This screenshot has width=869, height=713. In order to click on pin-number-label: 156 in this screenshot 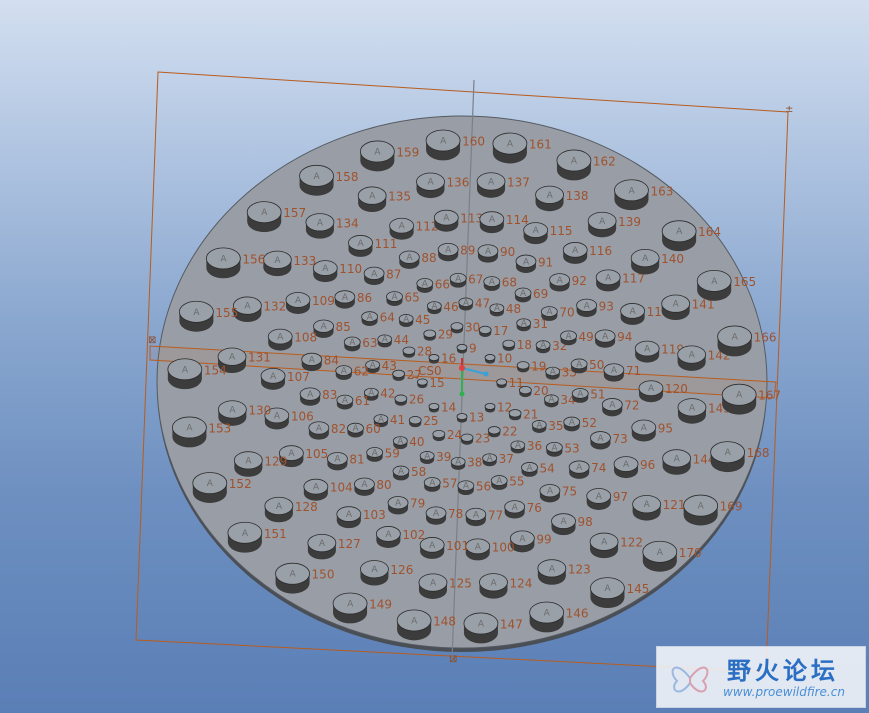, I will do `click(253, 259)`.